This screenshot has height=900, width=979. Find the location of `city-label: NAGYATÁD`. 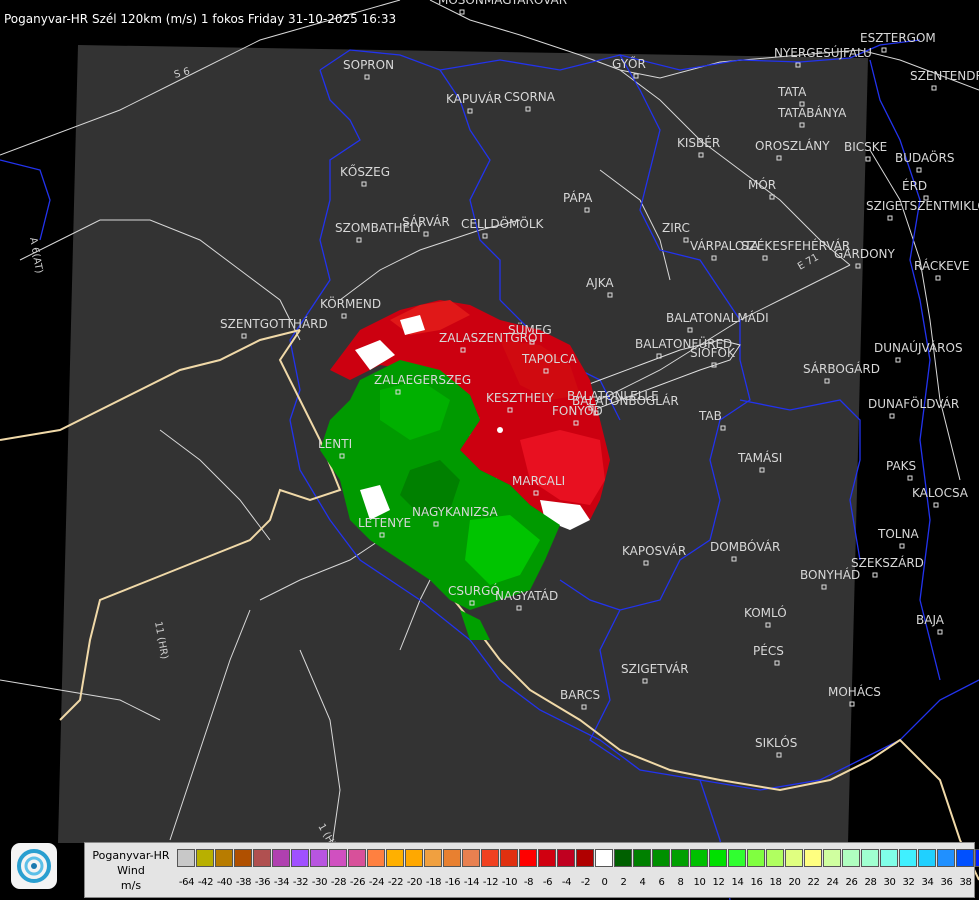

city-label: NAGYATÁD is located at coordinates (526, 595).